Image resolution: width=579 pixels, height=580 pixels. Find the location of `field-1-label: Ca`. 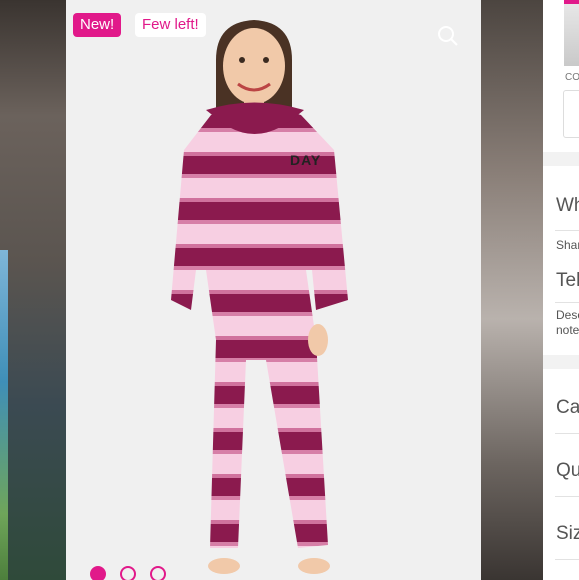

field-1-label: Ca is located at coordinates (567, 408).